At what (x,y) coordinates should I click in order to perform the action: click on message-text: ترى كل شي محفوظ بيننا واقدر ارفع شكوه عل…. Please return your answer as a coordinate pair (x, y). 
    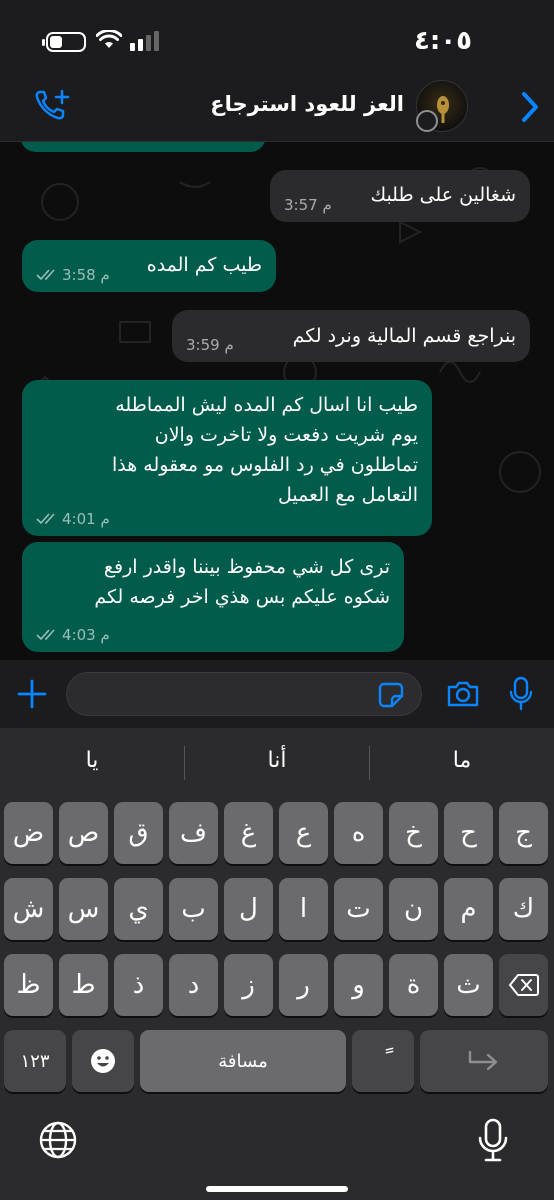
    Looking at the image, I should click on (242, 582).